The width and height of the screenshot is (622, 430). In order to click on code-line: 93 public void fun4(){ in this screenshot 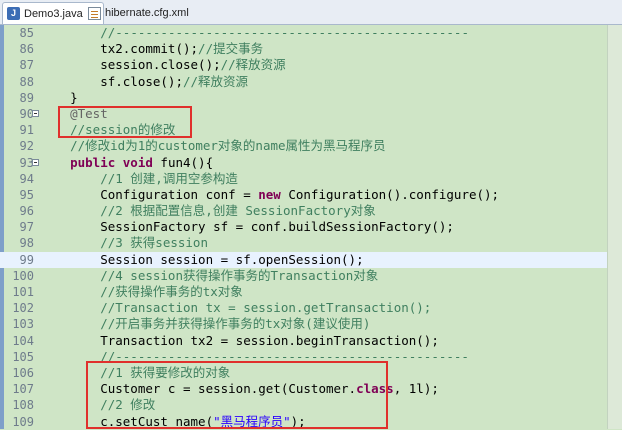, I will do `click(303, 163)`.